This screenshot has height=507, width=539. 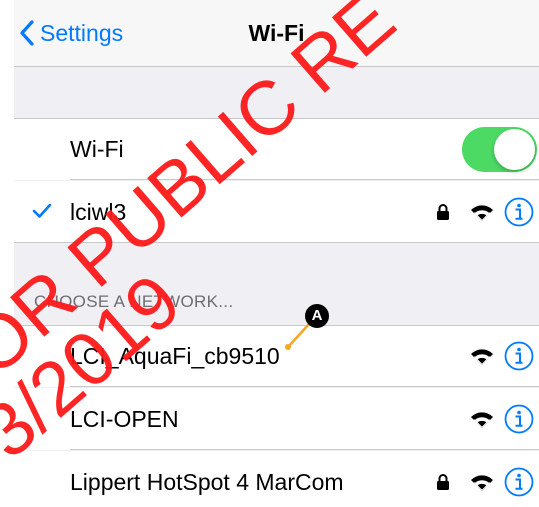 What do you see at coordinates (276, 149) in the screenshot?
I see `wifi-toggle-row: Wi-Fi` at bounding box center [276, 149].